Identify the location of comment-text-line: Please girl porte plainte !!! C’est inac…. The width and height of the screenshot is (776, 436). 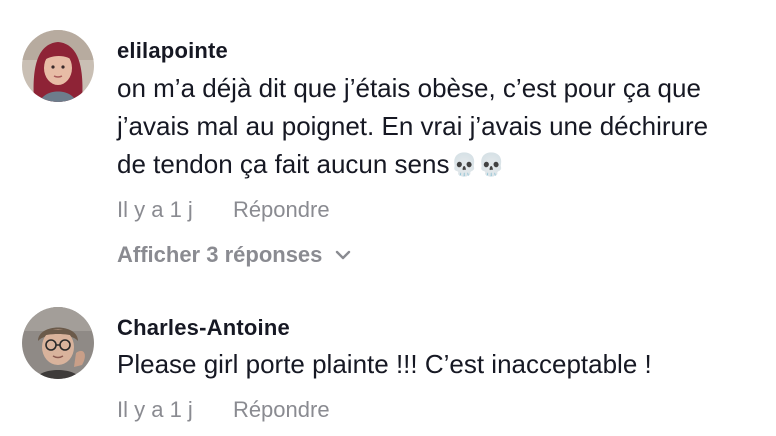
(384, 364).